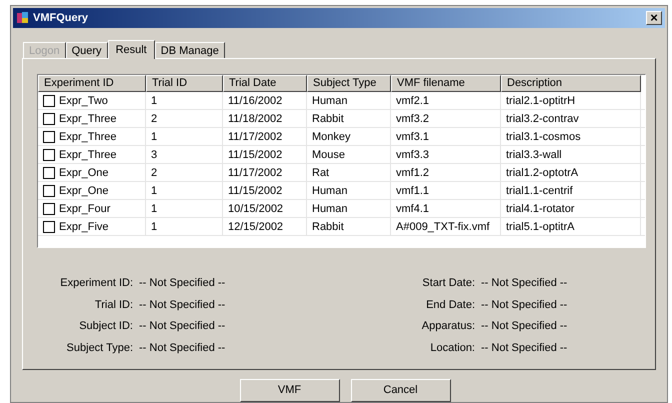 The width and height of the screenshot is (672, 403). I want to click on table-cell: trial3.2-contrav, so click(571, 119).